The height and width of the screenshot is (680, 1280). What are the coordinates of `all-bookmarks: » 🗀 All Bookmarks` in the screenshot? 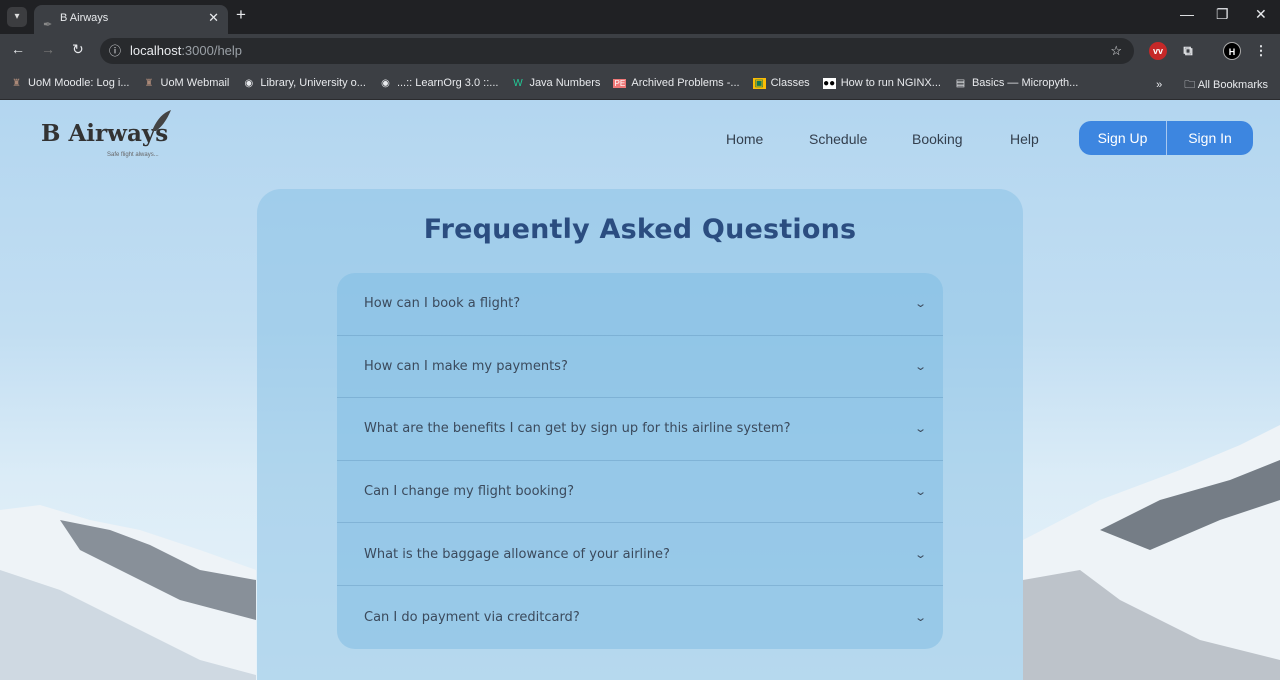 It's located at (1212, 85).